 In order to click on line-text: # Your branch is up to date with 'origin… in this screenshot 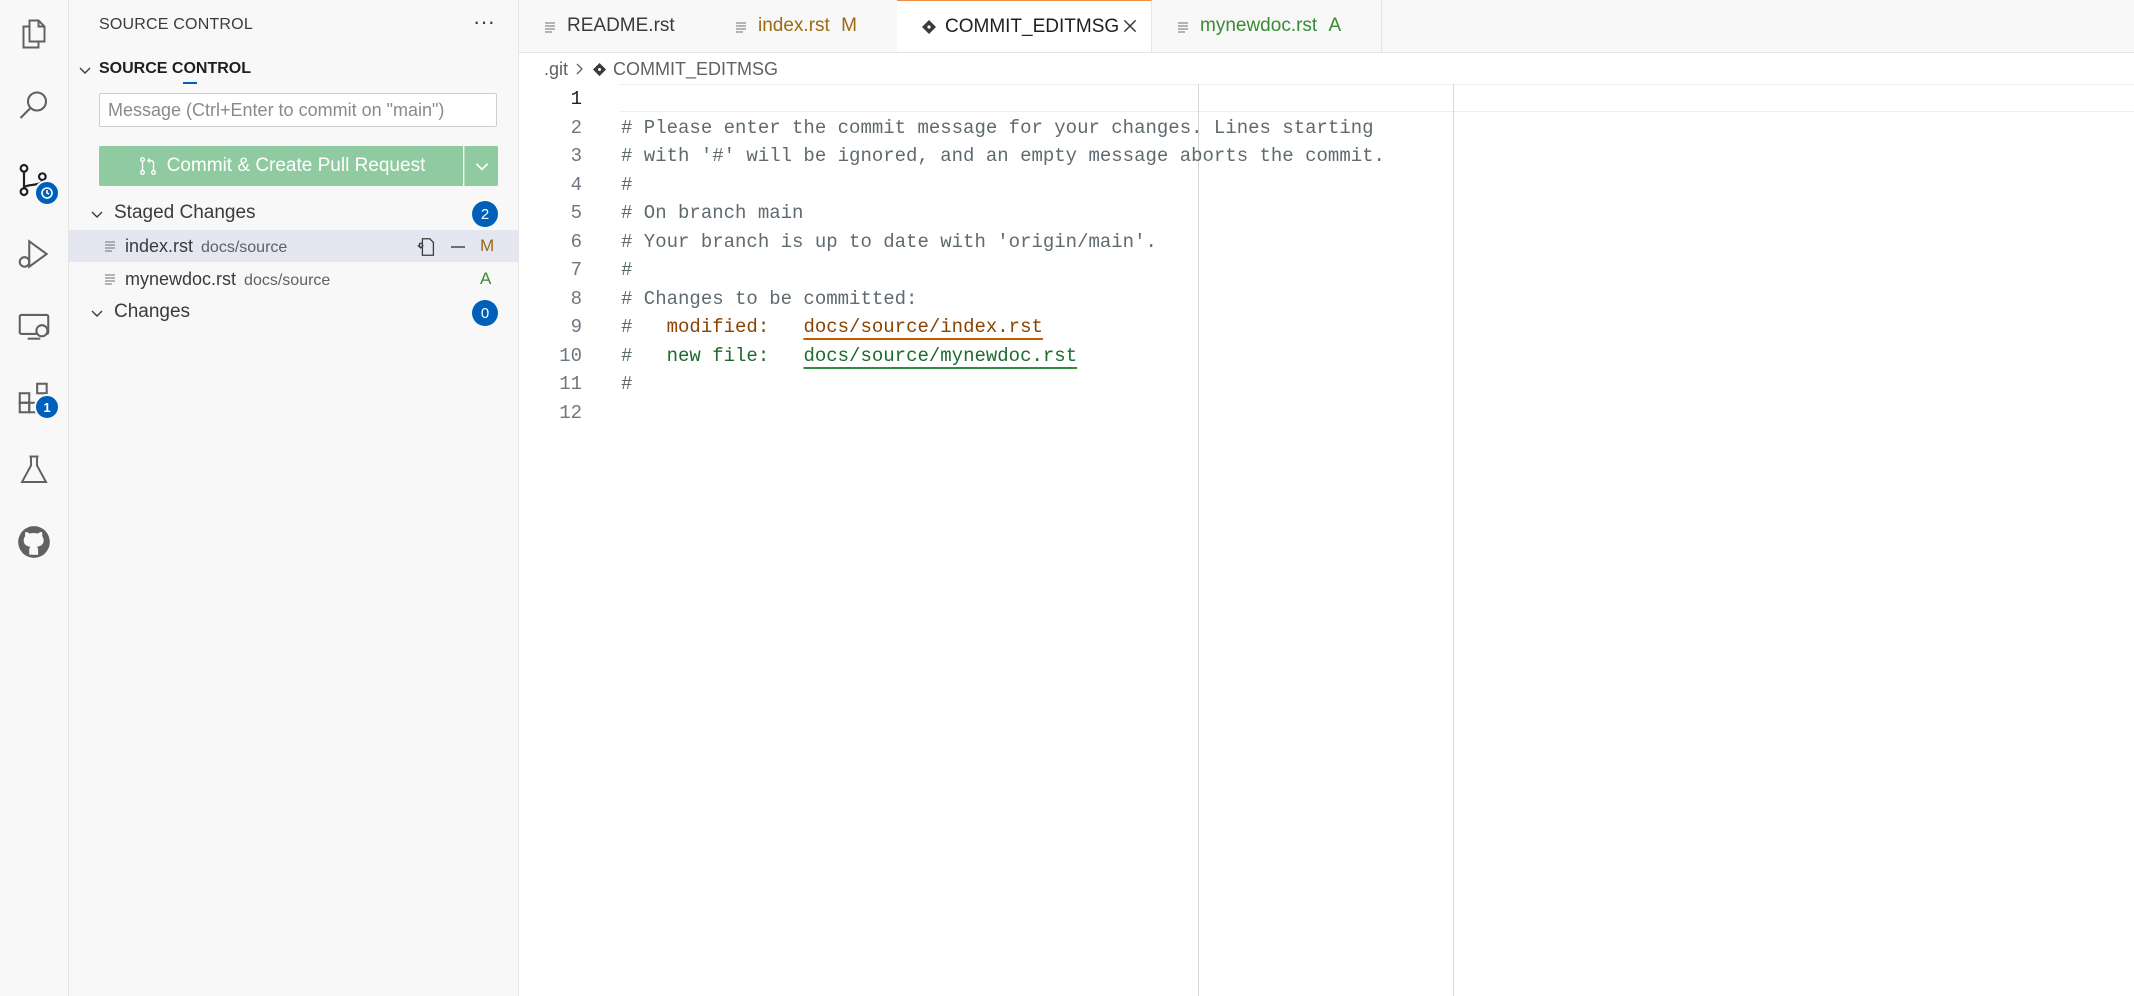, I will do `click(889, 241)`.